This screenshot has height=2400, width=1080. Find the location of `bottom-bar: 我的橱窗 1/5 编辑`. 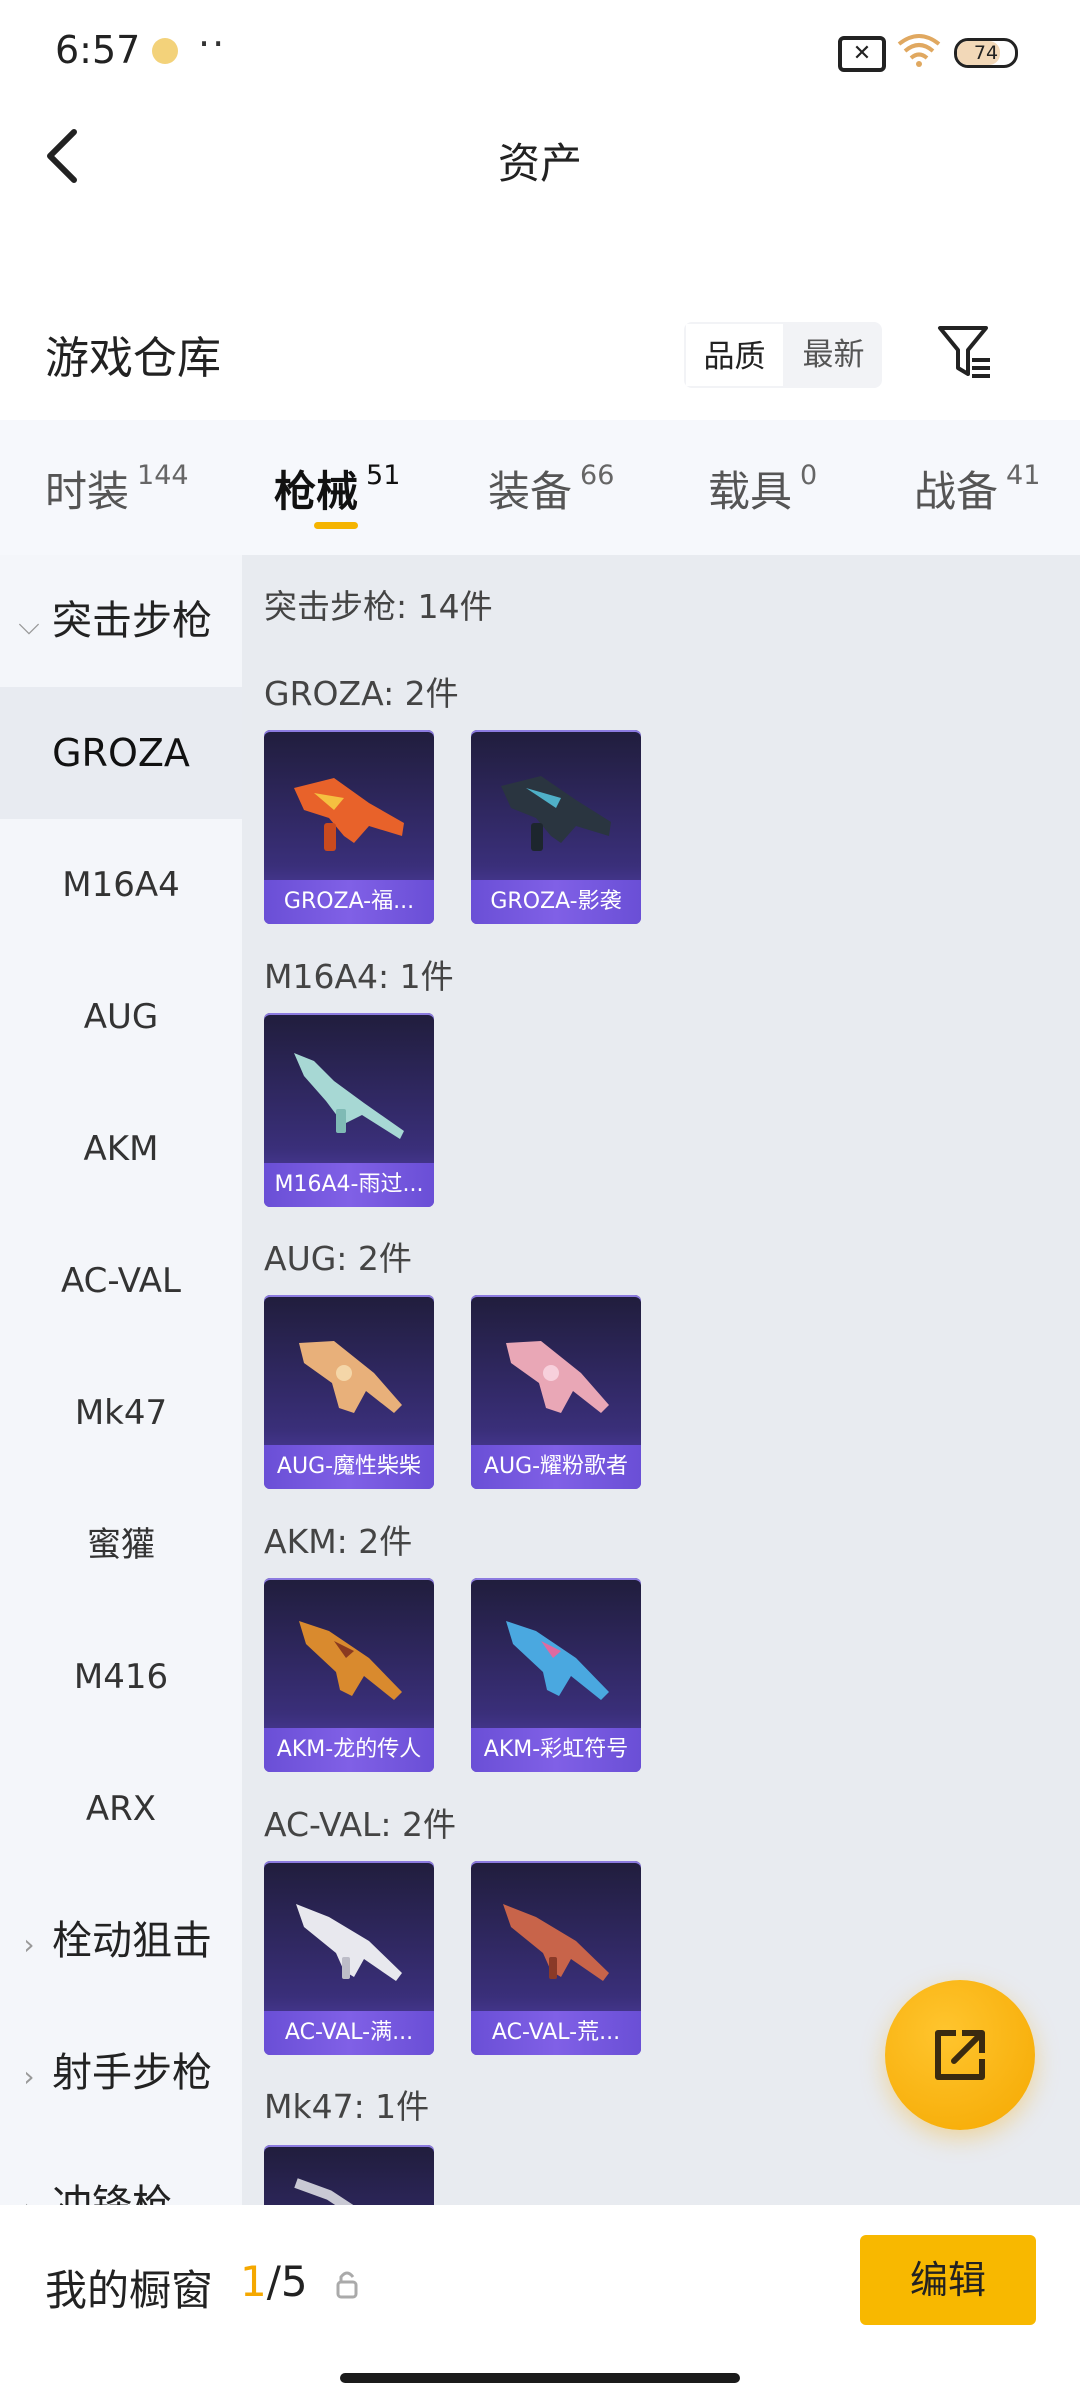

bottom-bar: 我的橱窗 1/5 编辑 is located at coordinates (540, 2302).